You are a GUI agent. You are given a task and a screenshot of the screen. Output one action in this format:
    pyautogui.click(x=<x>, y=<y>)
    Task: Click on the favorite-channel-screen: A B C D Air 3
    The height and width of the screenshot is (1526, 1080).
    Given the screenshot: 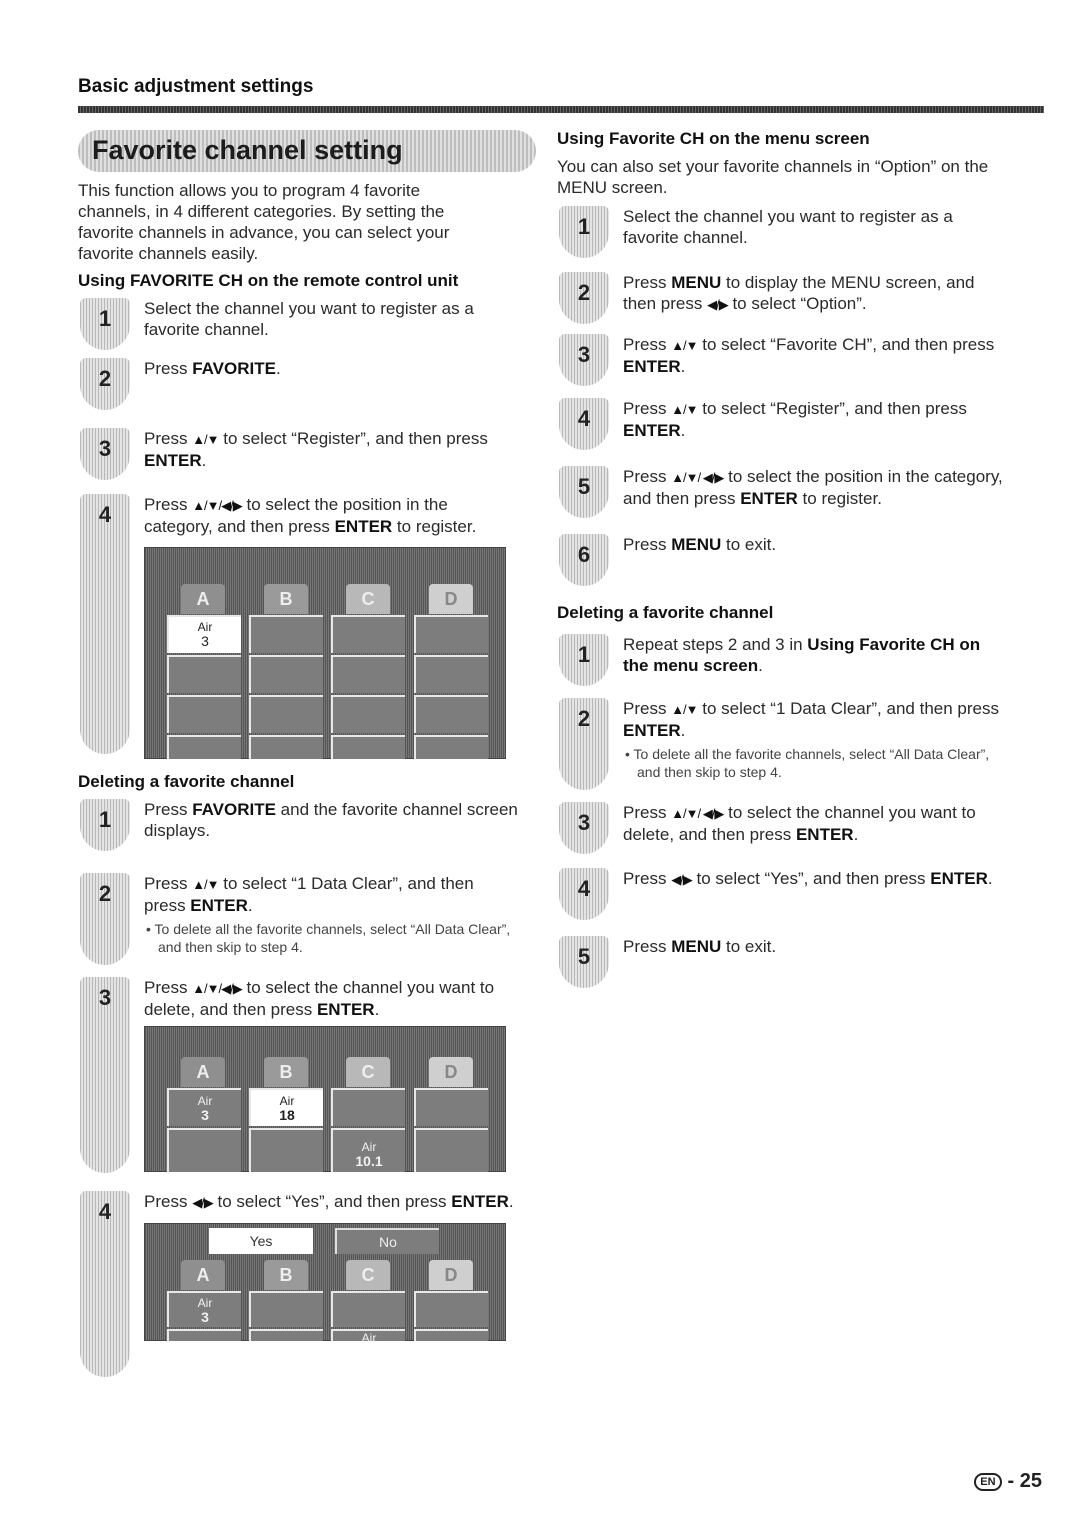 What is the action you would take?
    pyautogui.click(x=325, y=653)
    